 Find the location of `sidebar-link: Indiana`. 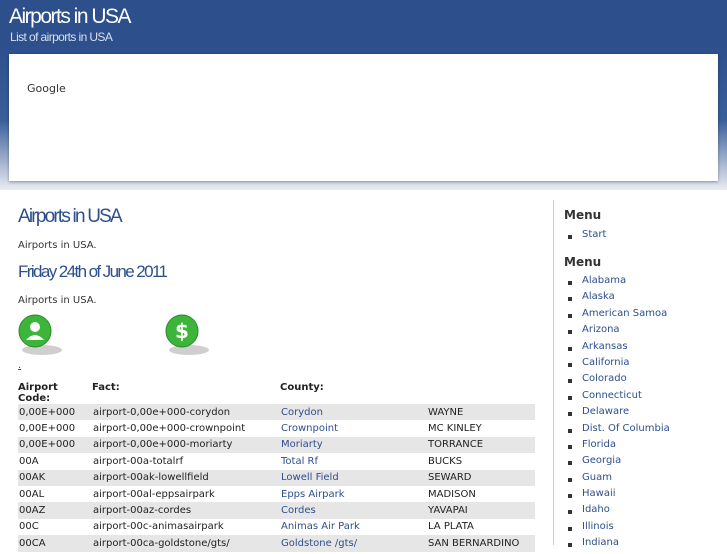

sidebar-link: Indiana is located at coordinates (600, 542).